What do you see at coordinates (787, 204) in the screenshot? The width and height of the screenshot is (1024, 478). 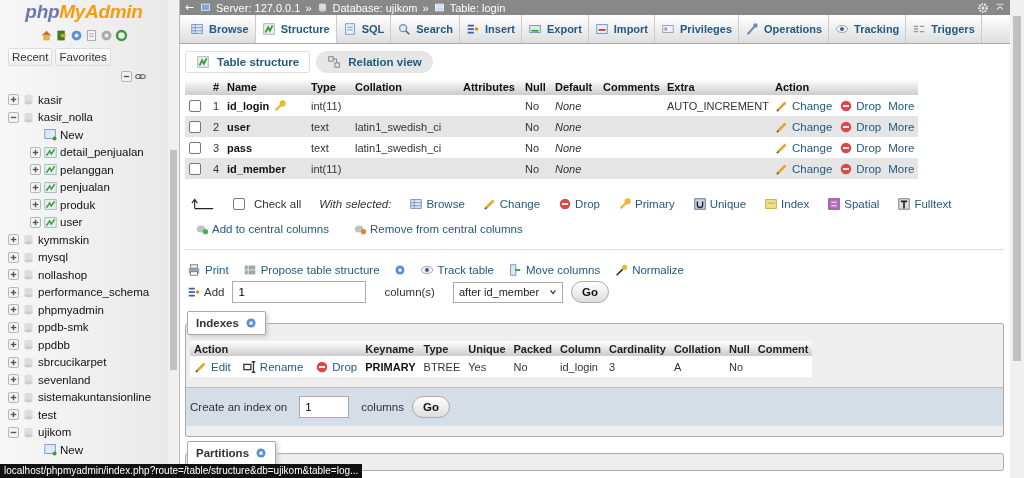 I see `bulk-action-link: Index` at bounding box center [787, 204].